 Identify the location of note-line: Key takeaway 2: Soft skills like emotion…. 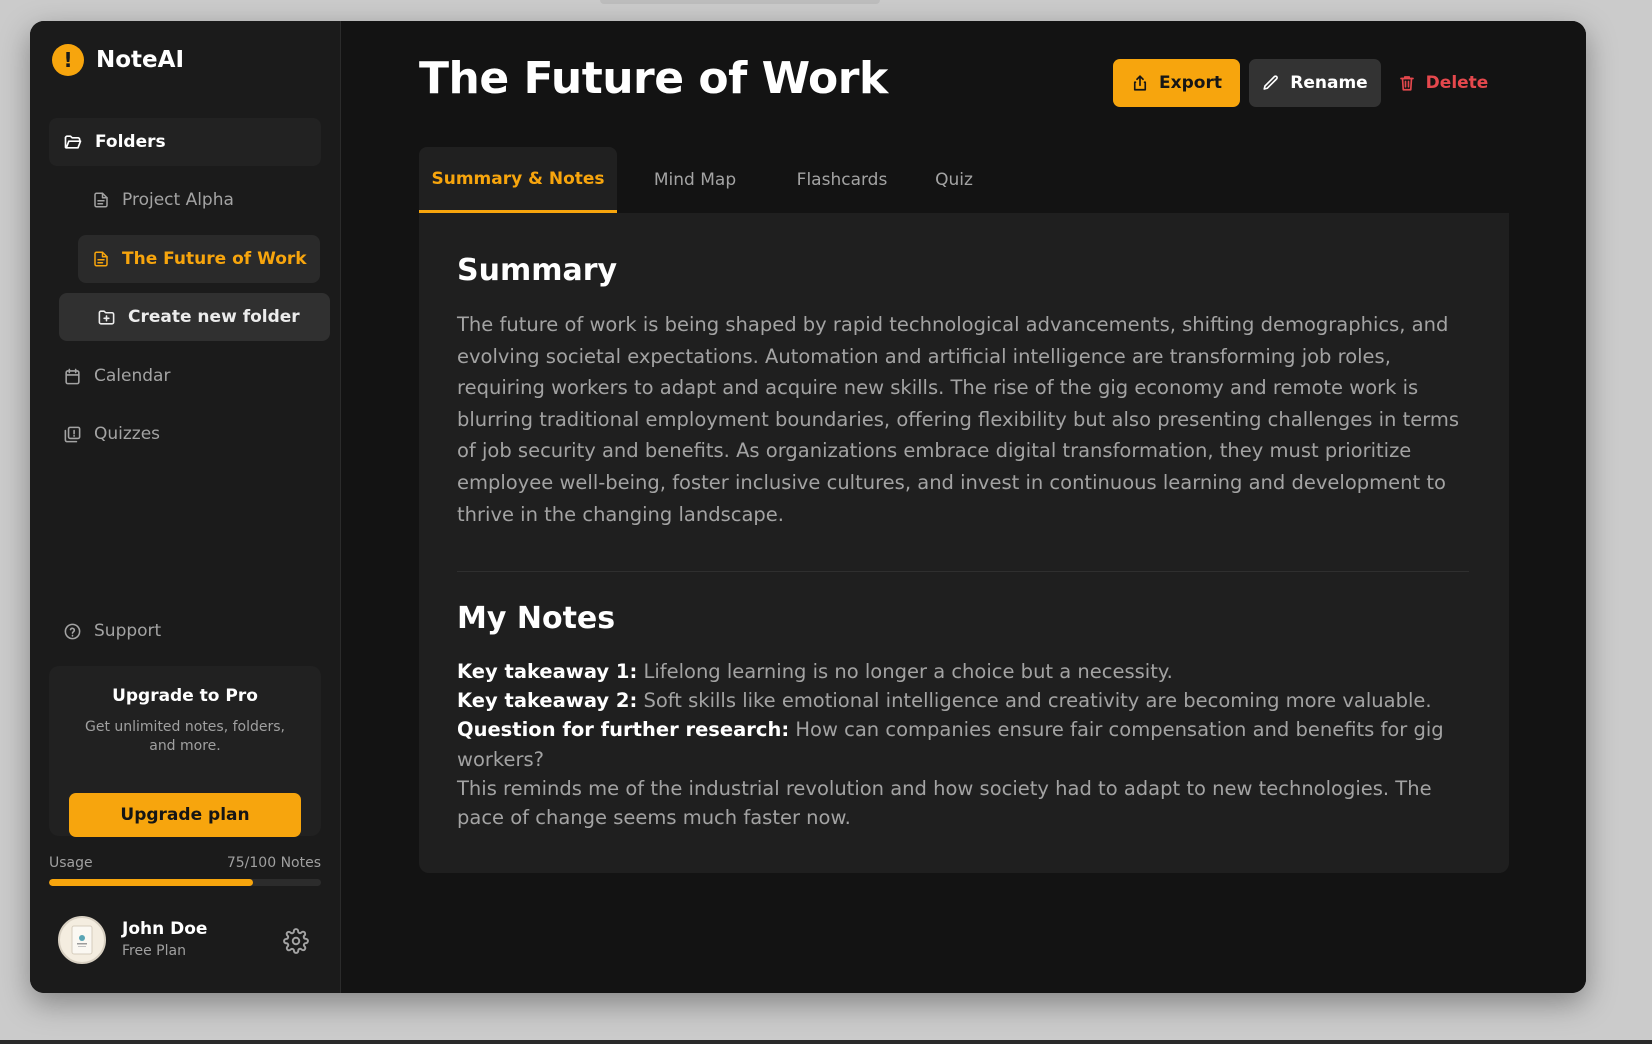
(963, 700).